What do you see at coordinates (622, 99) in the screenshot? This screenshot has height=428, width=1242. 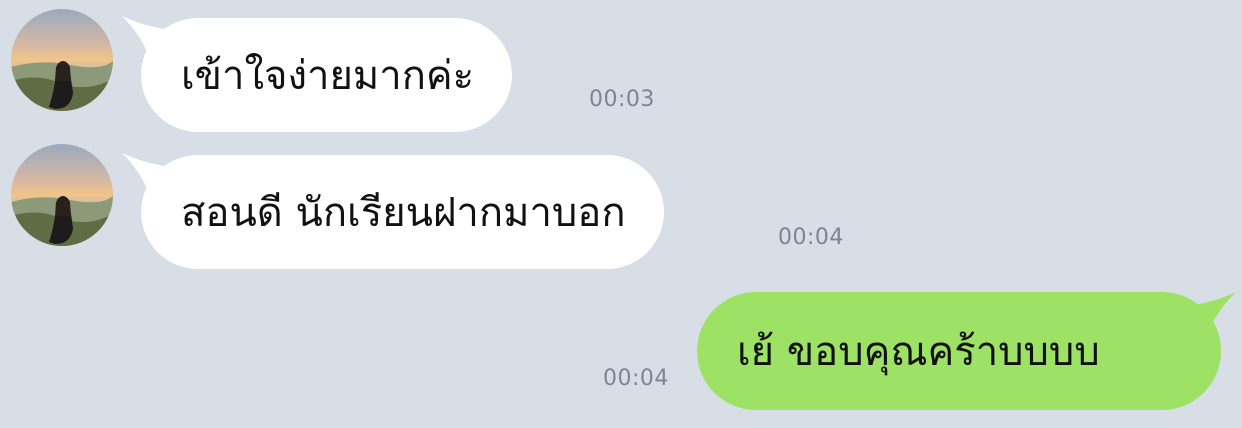 I see `message-timestamp: 00:03` at bounding box center [622, 99].